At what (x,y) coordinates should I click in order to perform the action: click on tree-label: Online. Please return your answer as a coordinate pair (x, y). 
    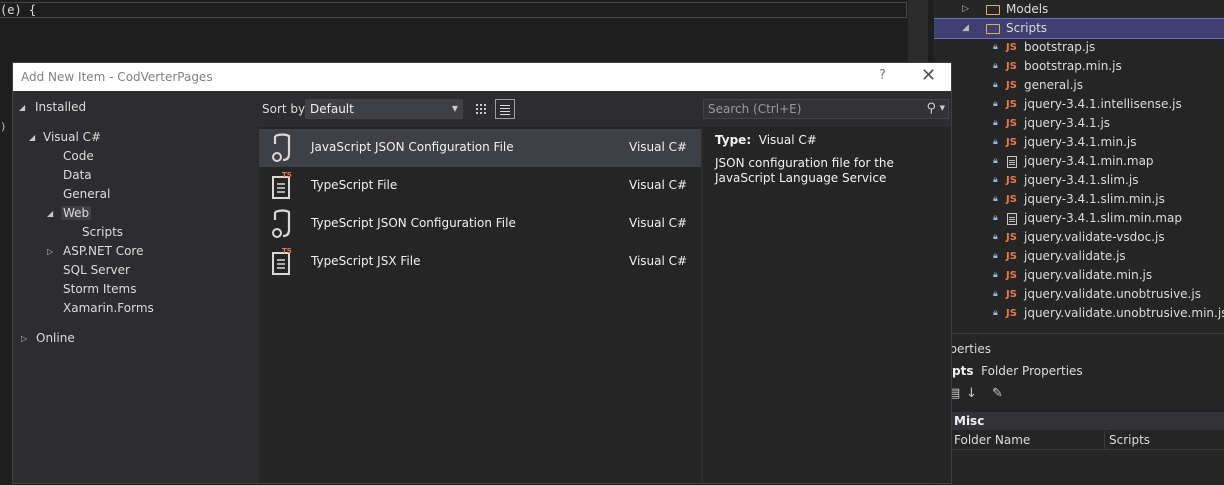
    Looking at the image, I should click on (55, 338).